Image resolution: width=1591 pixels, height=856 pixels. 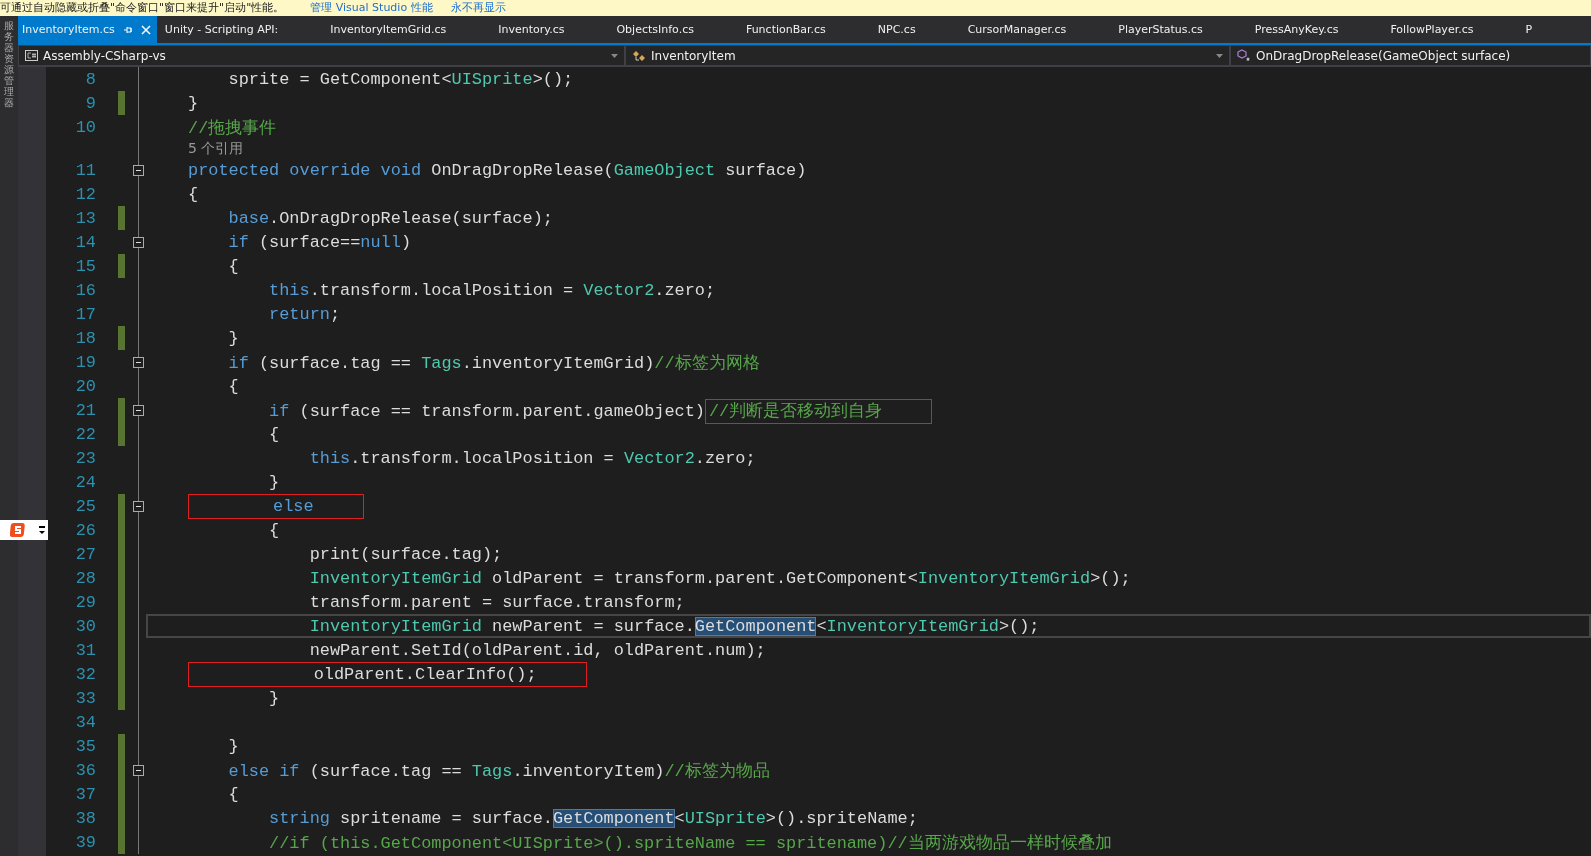 What do you see at coordinates (537, 650) in the screenshot?
I see `code-line: newParent.SetId(oldParent.id, oldParent.num);` at bounding box center [537, 650].